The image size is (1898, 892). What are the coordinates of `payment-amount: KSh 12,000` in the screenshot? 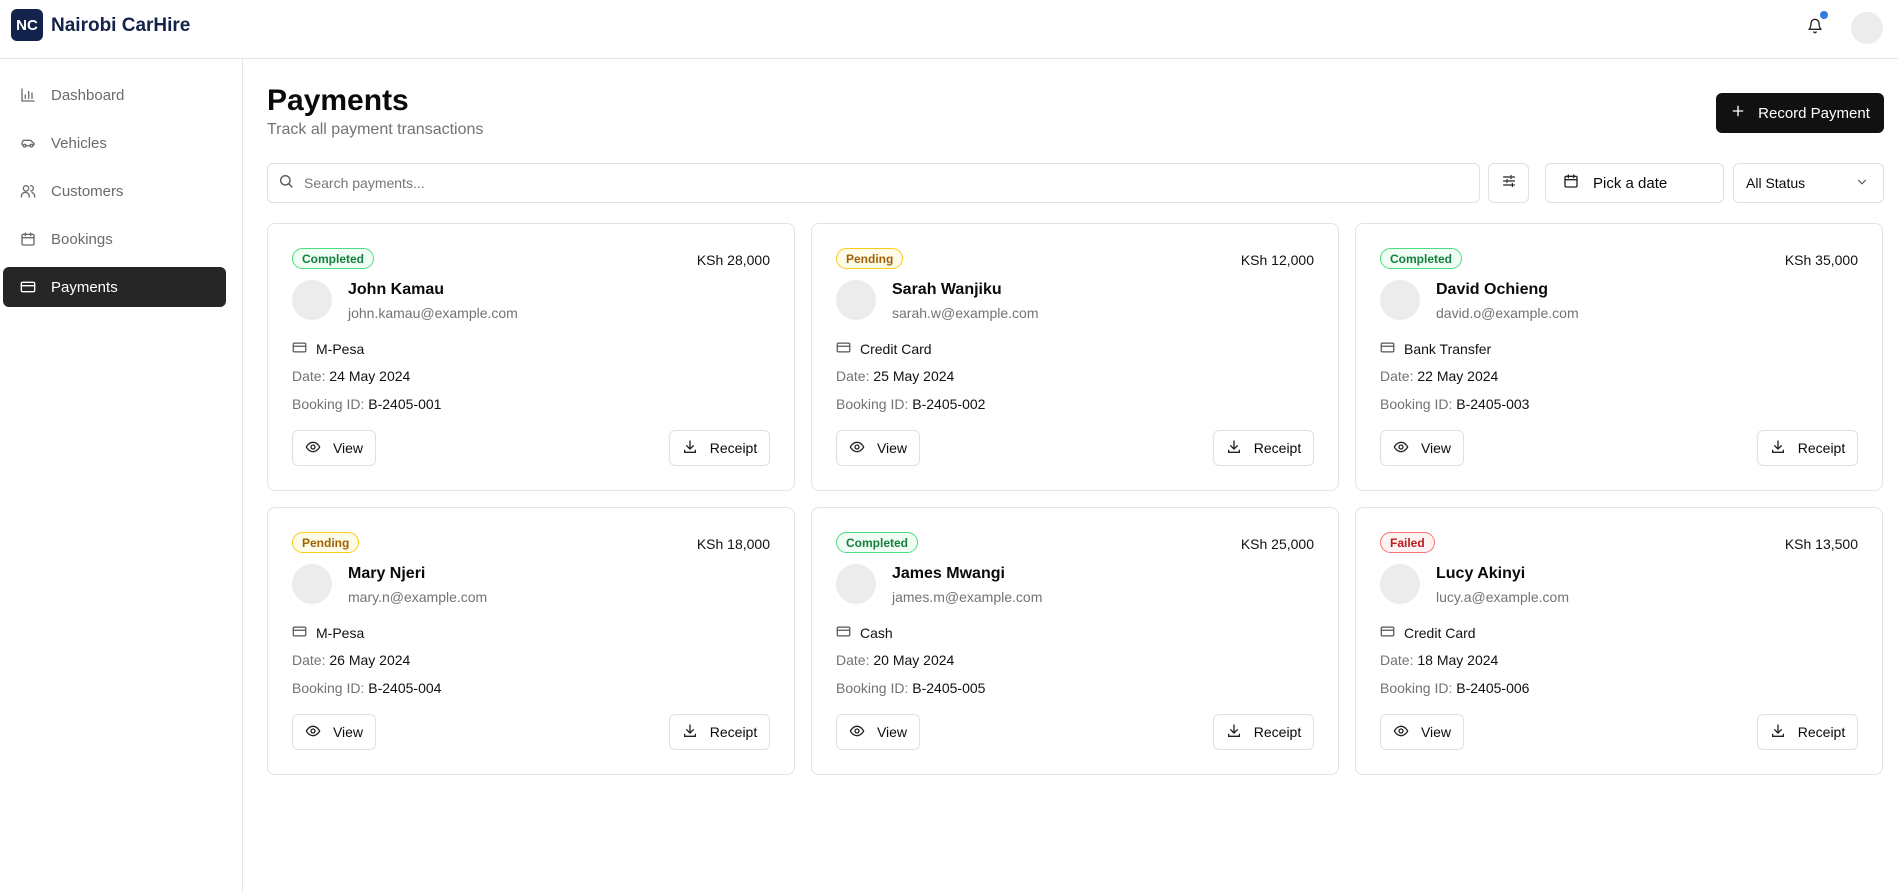 It's located at (1277, 260).